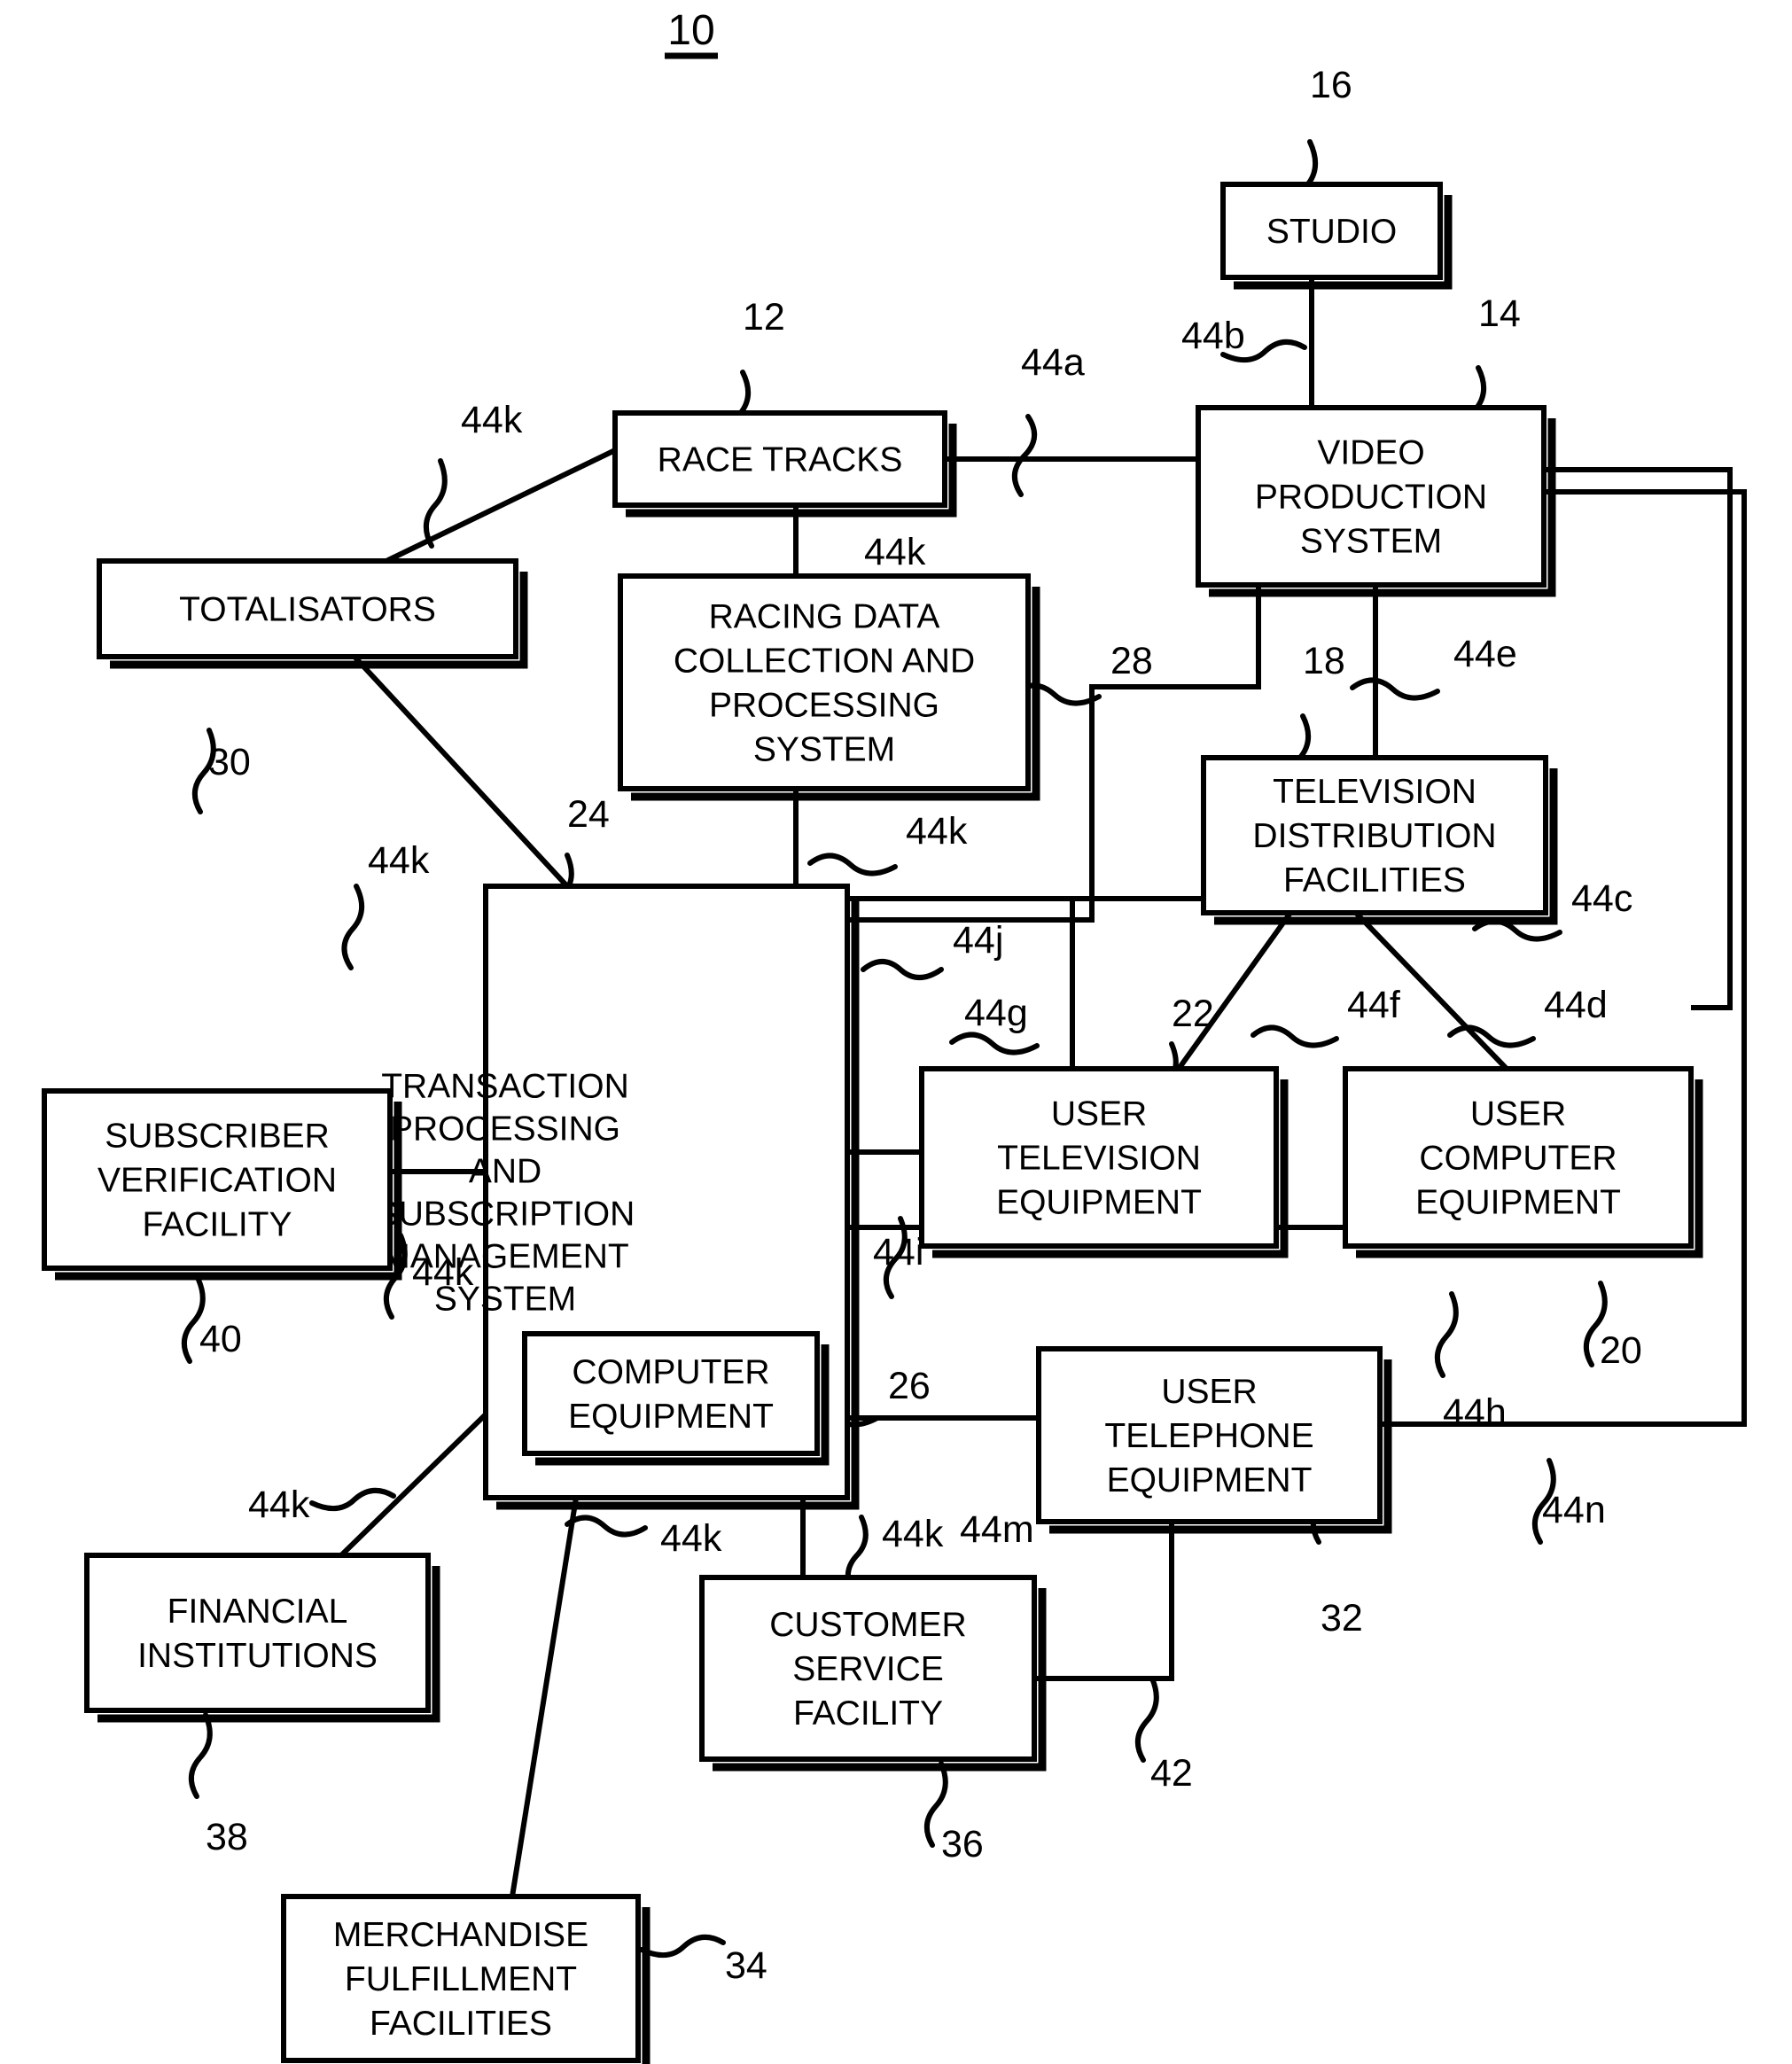 The height and width of the screenshot is (2064, 1792). I want to click on box-label-line: COLLECTION AND, so click(824, 662).